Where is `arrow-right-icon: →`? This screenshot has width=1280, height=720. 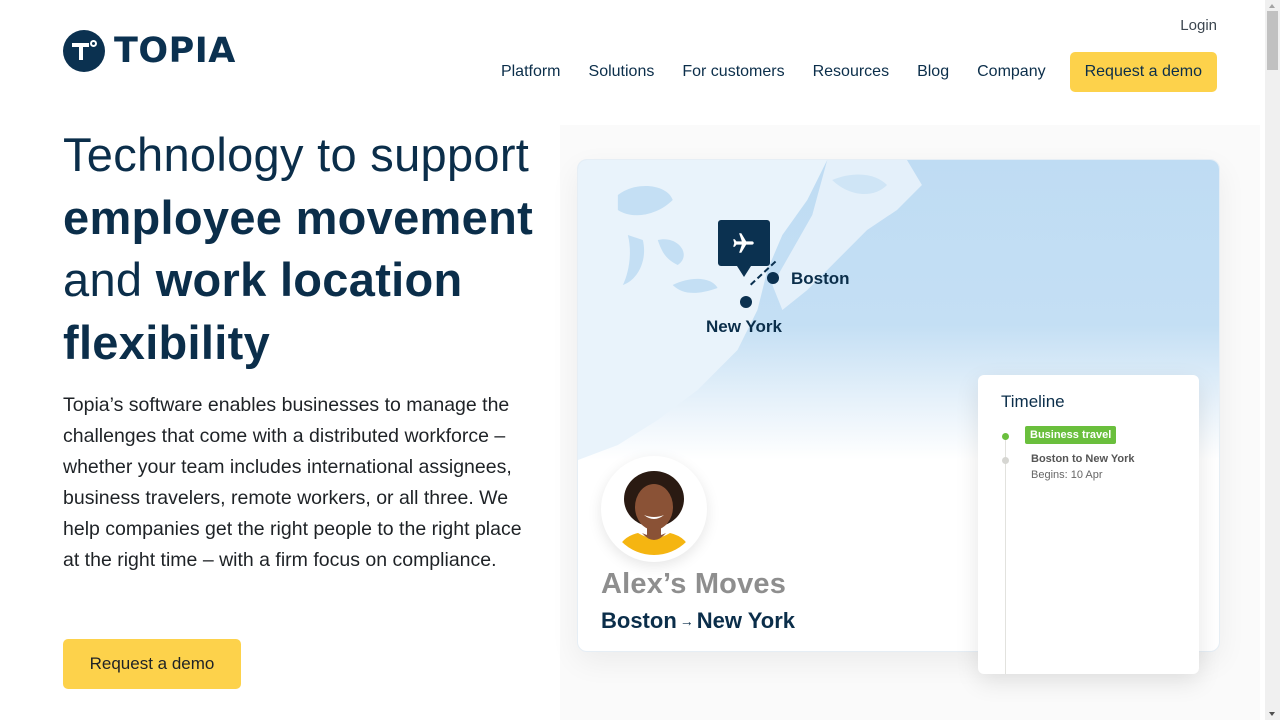
arrow-right-icon: → is located at coordinates (686, 621).